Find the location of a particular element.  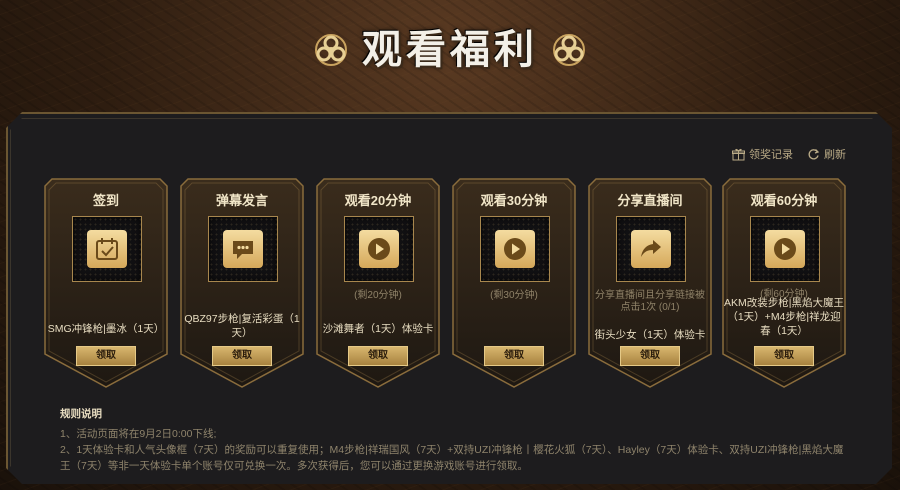

card-progress: 分享直播间且分享链接被点击1次 (0/1) is located at coordinates (650, 301).